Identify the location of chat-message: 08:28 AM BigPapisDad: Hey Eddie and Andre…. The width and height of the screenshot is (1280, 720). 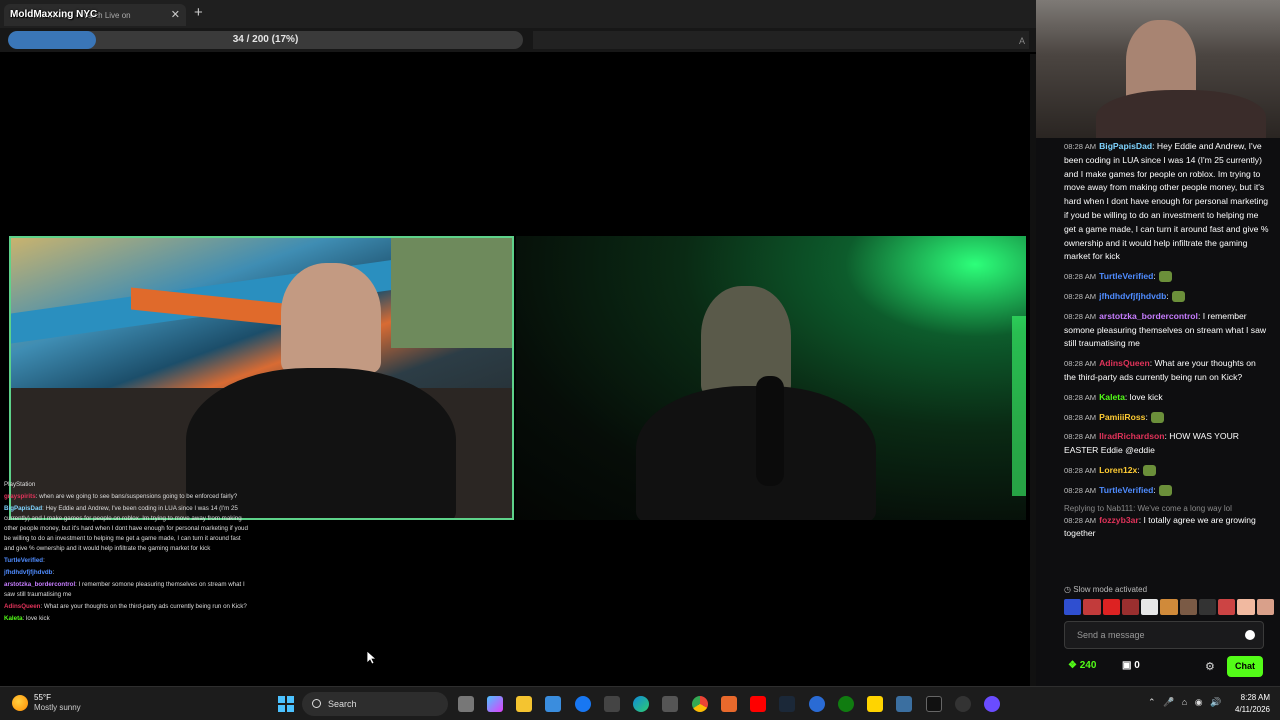
(1167, 202).